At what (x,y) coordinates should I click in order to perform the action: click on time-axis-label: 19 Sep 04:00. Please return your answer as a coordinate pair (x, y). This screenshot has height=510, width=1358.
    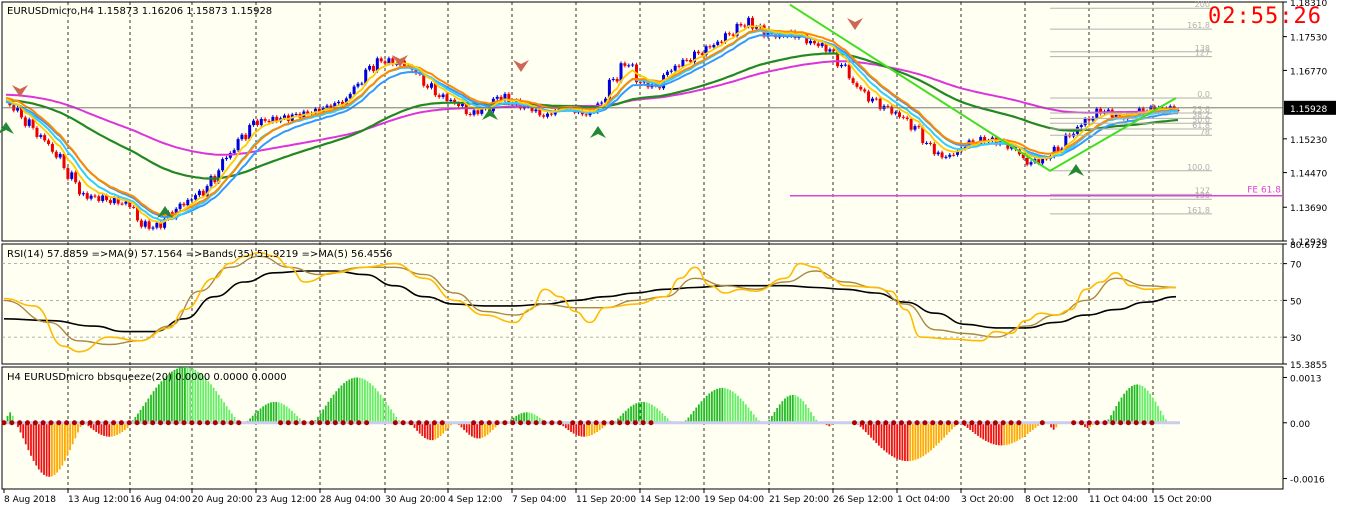
    Looking at the image, I should click on (734, 500).